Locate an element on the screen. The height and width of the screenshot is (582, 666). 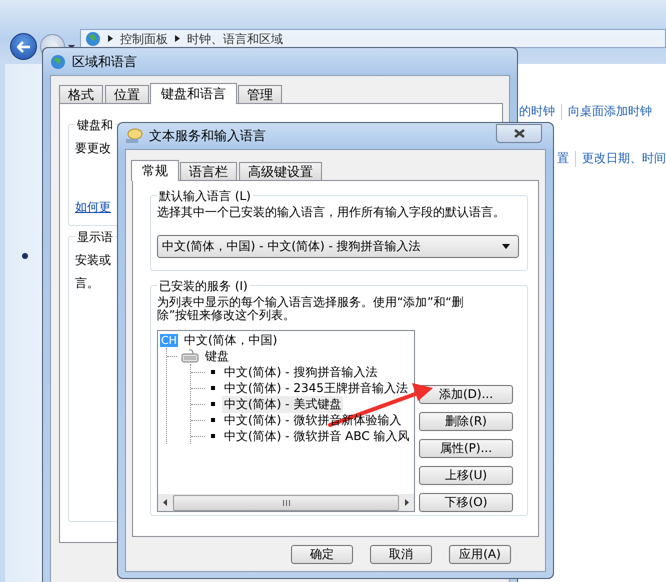
close-icon is located at coordinates (519, 133).